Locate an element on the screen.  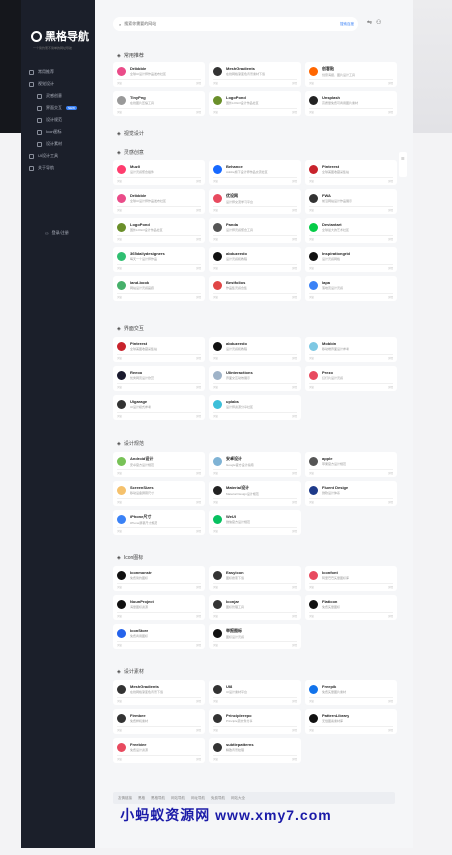
footer-link: 网站大全 is located at coordinates (238, 798).